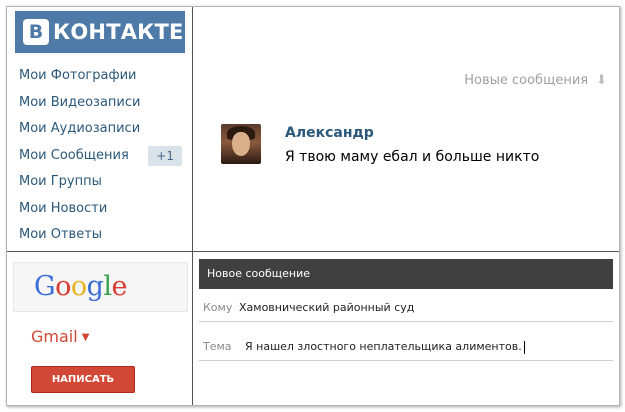  I want to click on sidebar-item-answers: Мои Ответы, so click(101, 235).